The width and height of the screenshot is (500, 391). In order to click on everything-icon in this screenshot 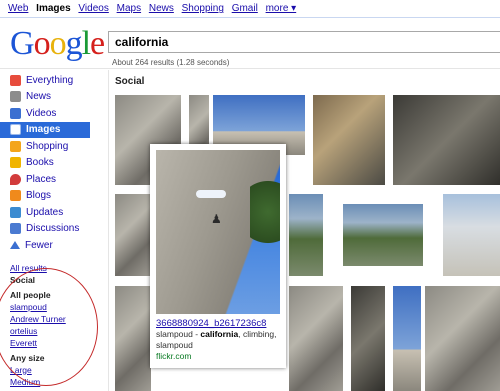, I will do `click(15, 80)`.